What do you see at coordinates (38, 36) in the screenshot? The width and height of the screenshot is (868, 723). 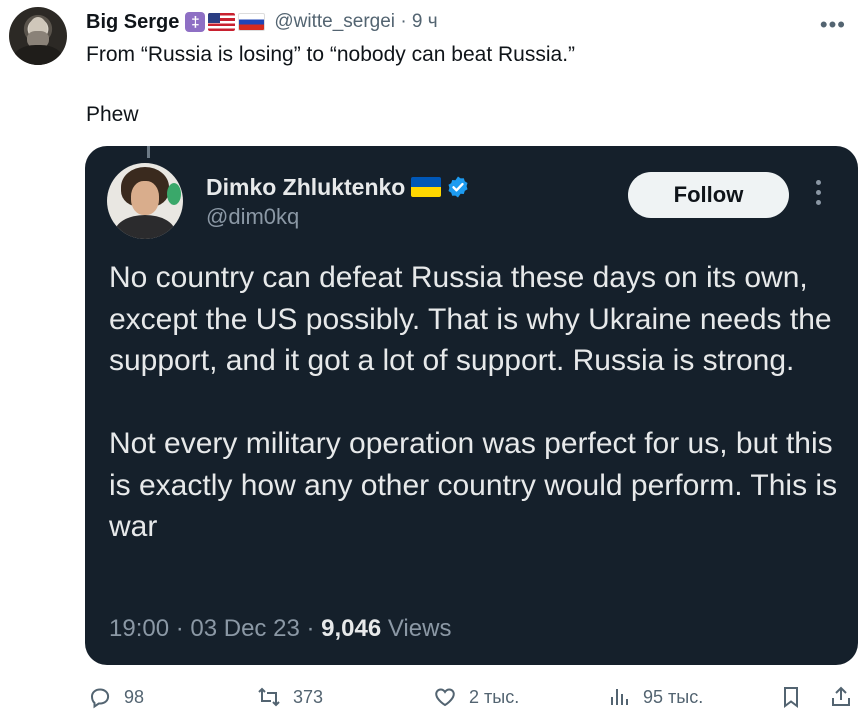 I see `author-avatar` at bounding box center [38, 36].